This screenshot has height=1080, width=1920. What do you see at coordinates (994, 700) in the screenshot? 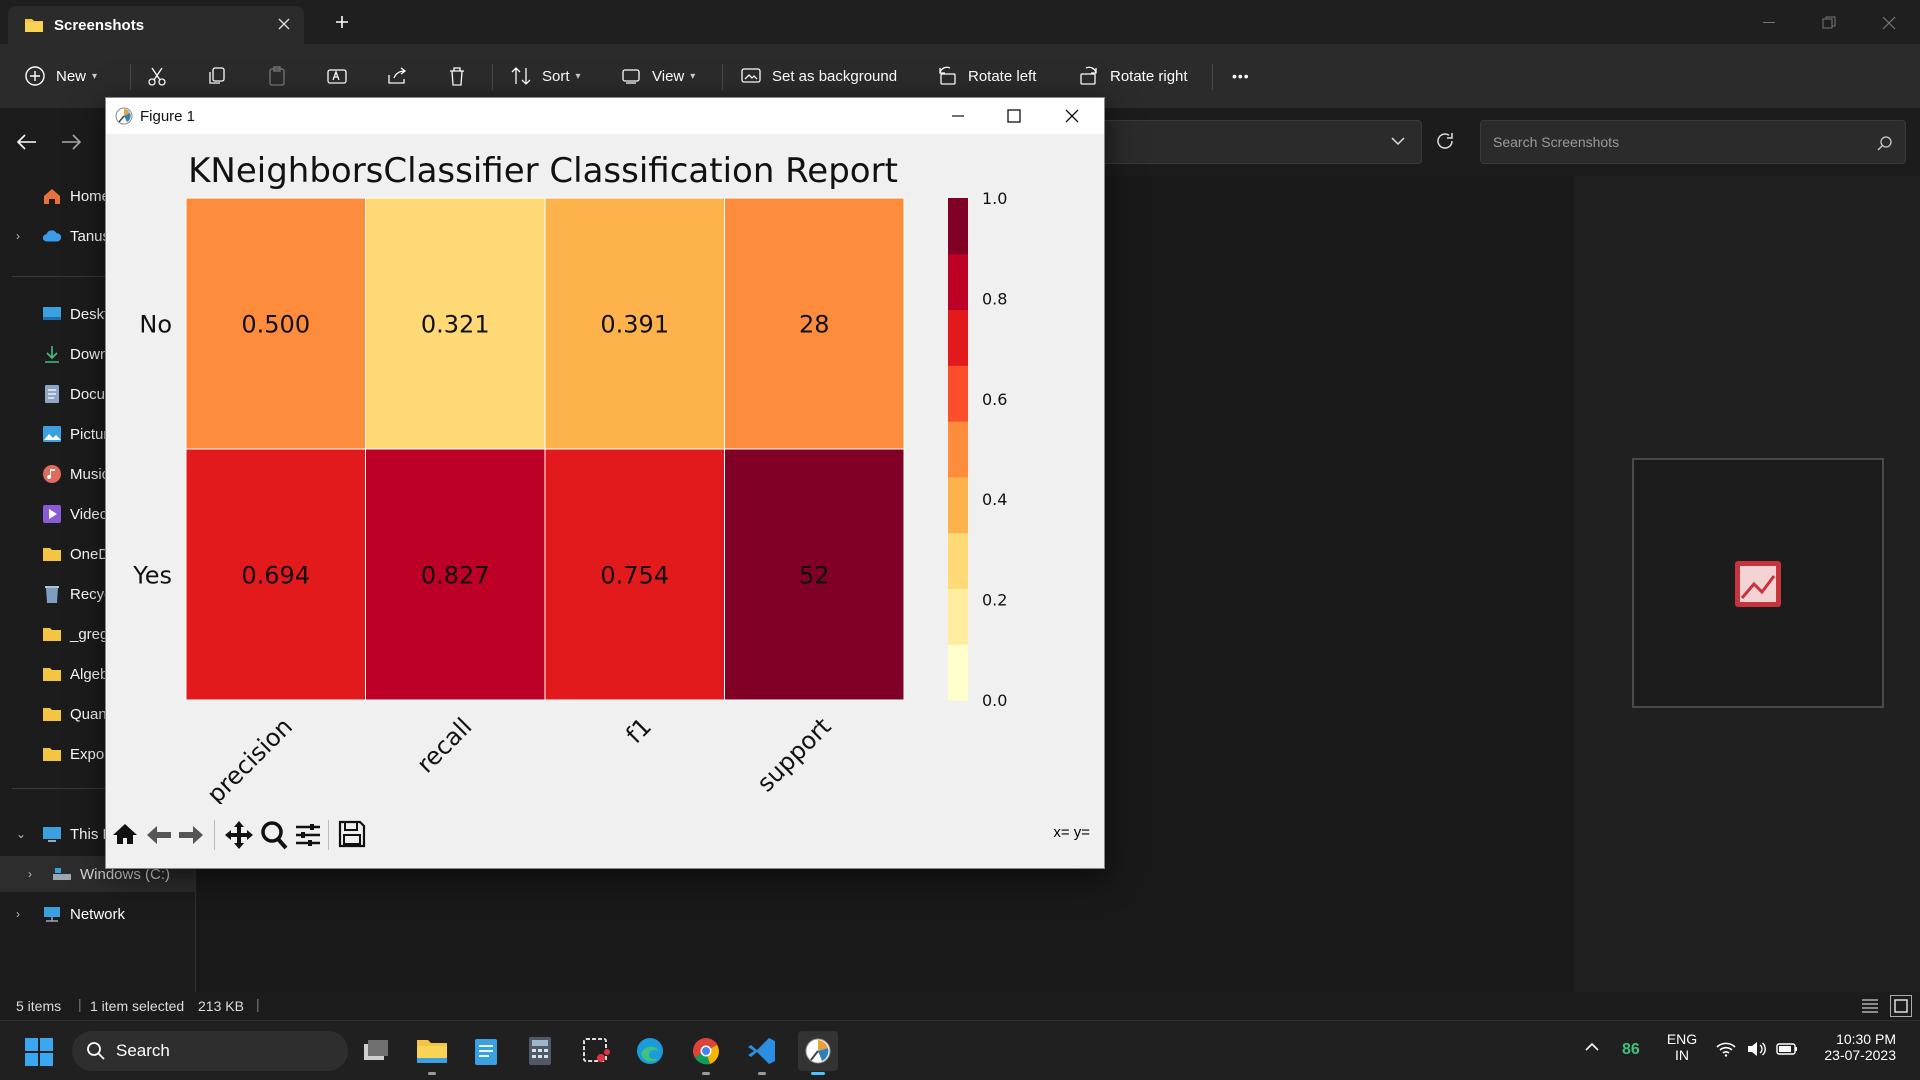
I see `colorbar-tick-label: 0.0` at bounding box center [994, 700].